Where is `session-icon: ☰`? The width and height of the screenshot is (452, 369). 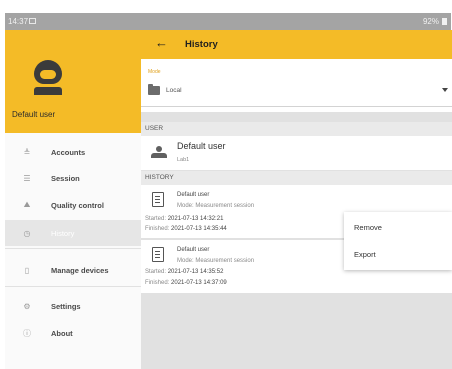 session-icon: ☰ is located at coordinates (27, 178).